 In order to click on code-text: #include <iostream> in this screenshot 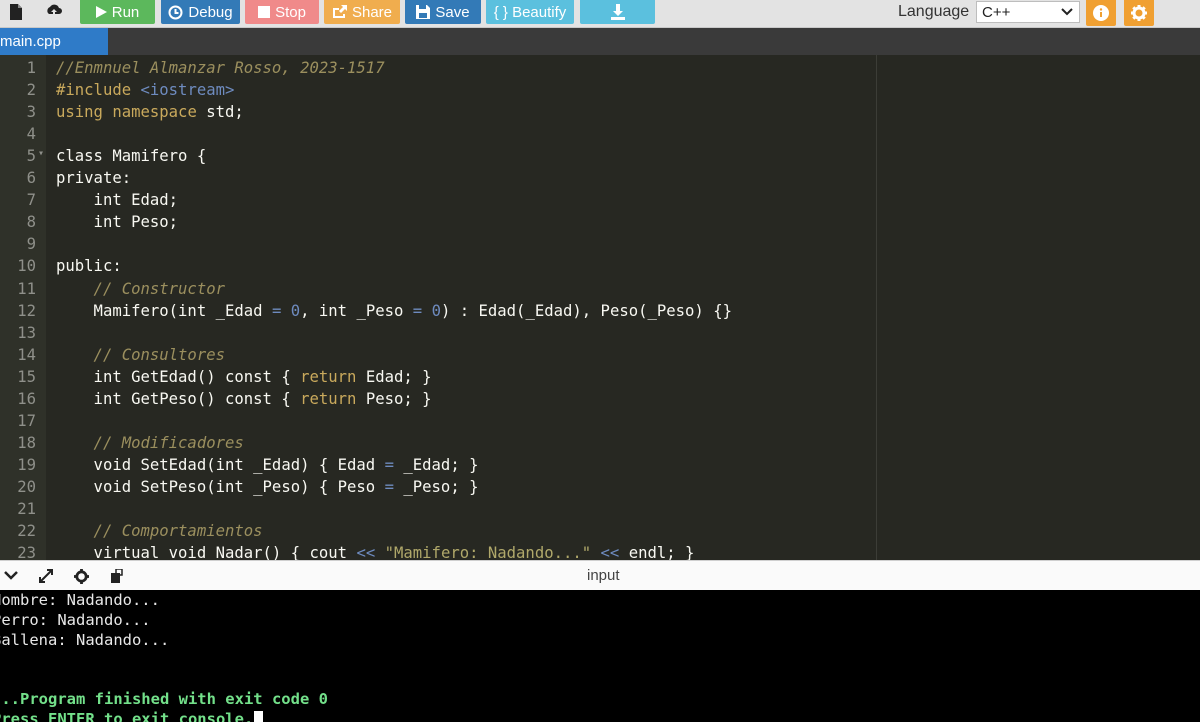, I will do `click(145, 90)`.